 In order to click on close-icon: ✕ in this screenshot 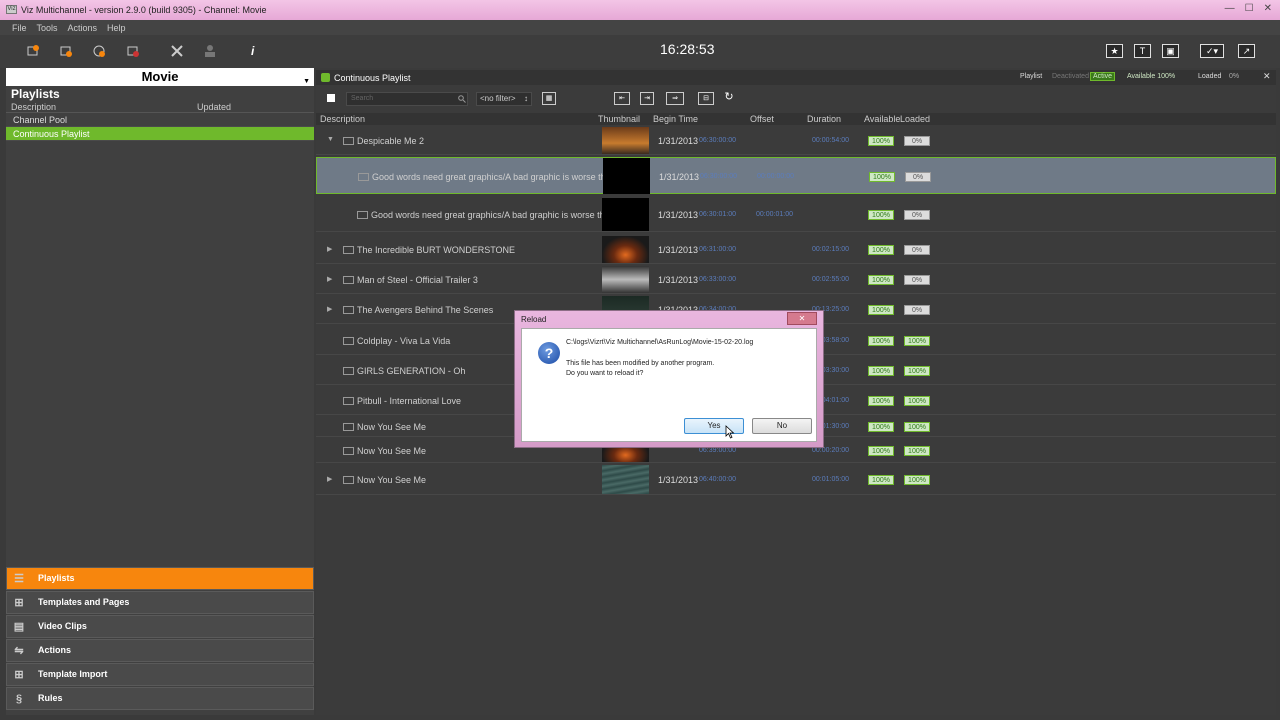, I will do `click(1268, 8)`.